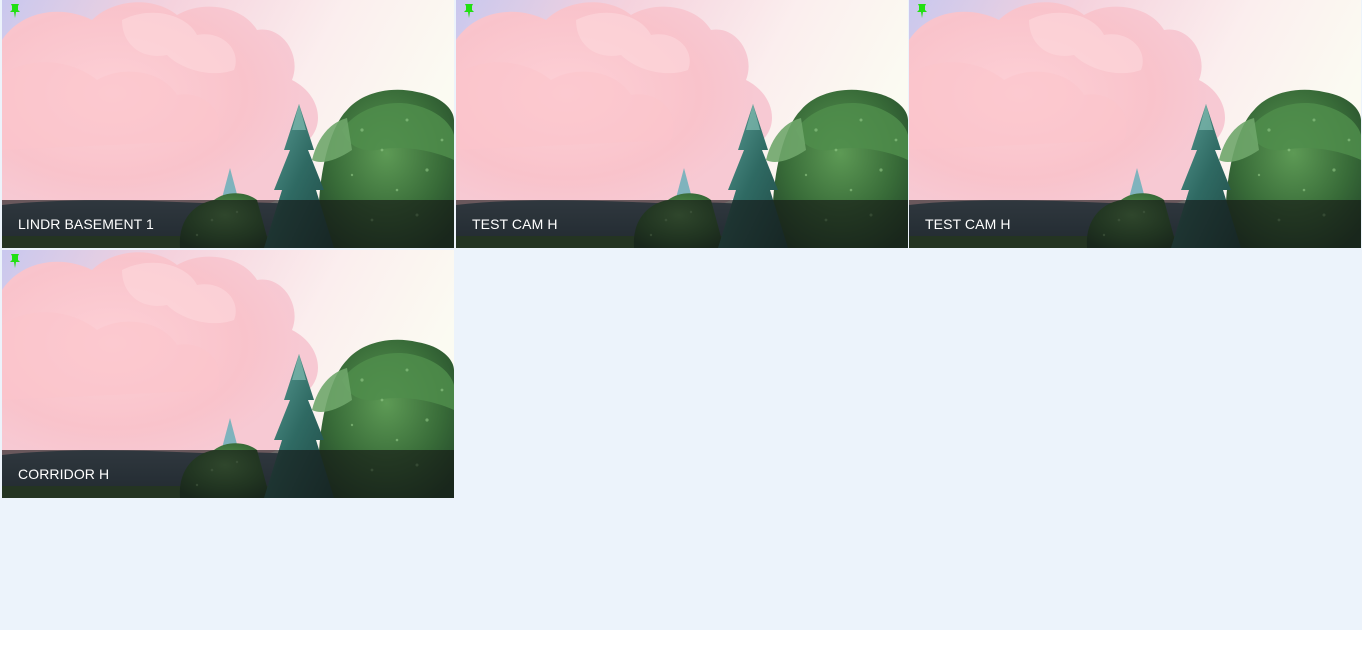 This screenshot has width=1366, height=649. What do you see at coordinates (228, 124) in the screenshot?
I see `camera-tile: LINDR BASEMENT 1` at bounding box center [228, 124].